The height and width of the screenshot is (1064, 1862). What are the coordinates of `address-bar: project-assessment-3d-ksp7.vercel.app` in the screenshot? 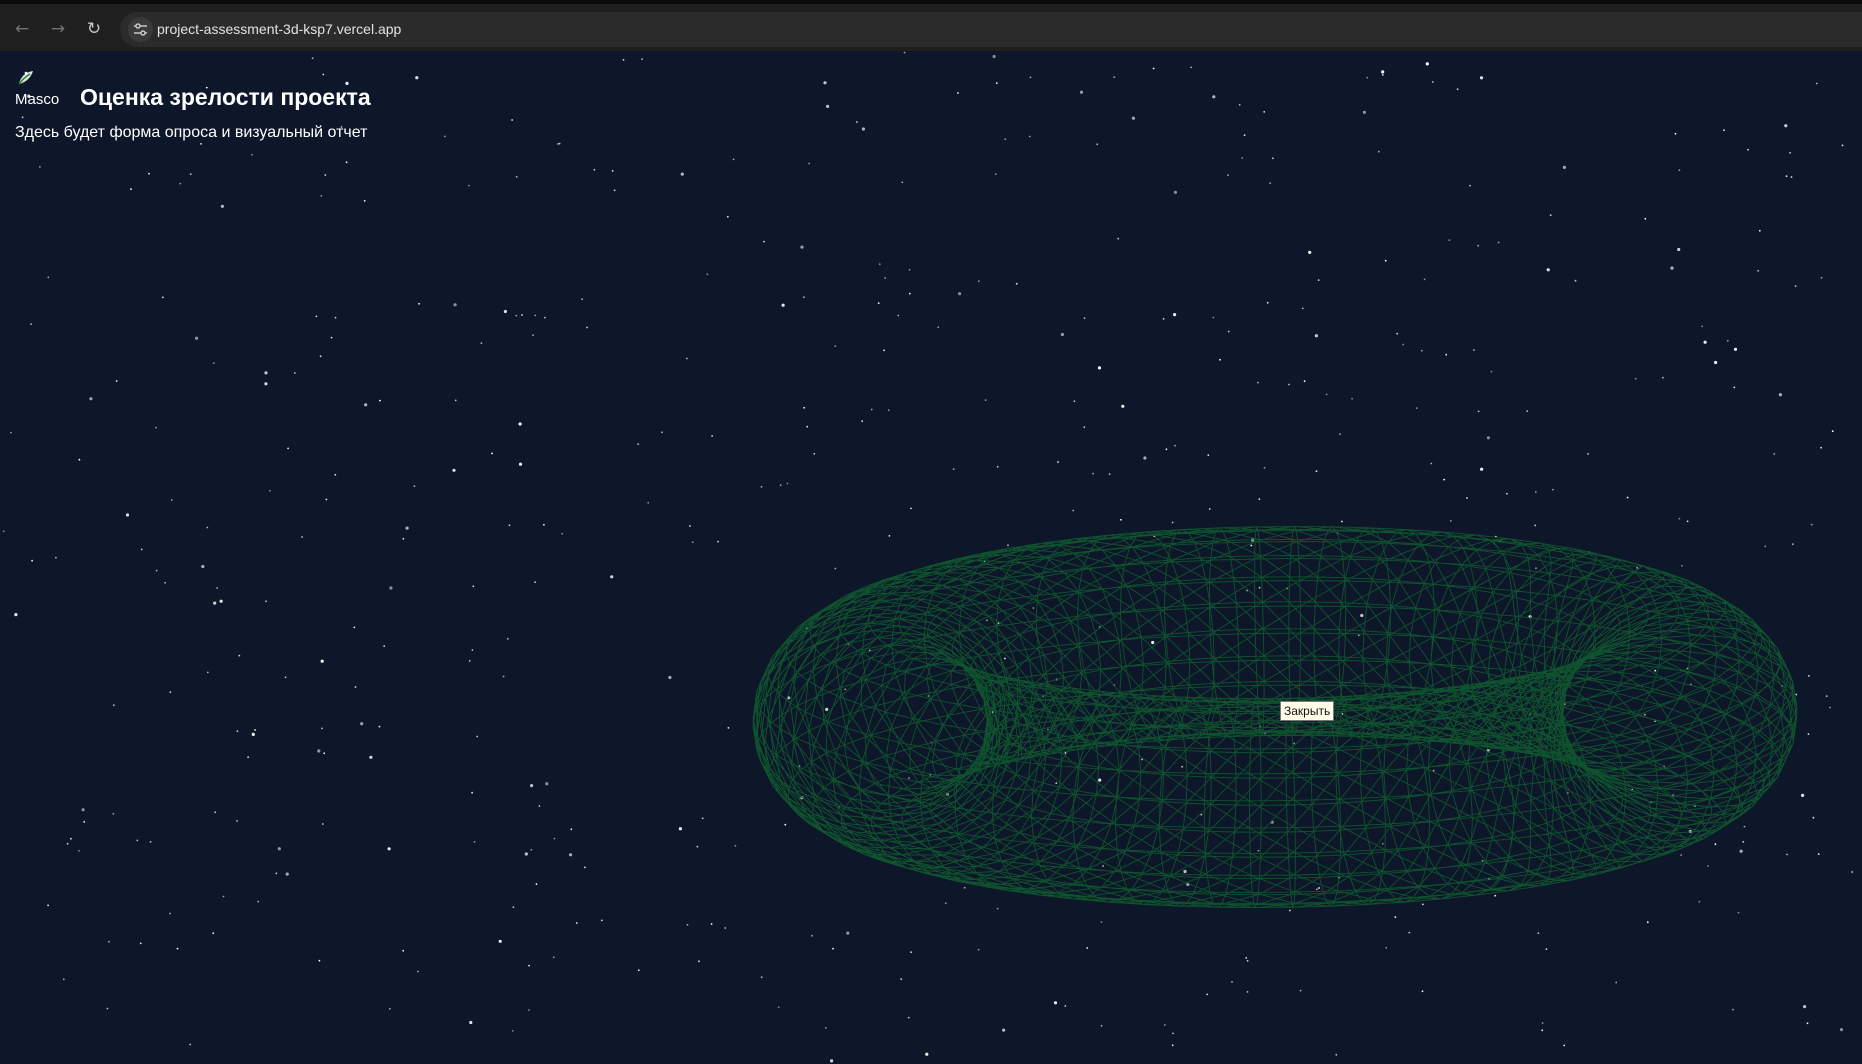 It's located at (991, 29).